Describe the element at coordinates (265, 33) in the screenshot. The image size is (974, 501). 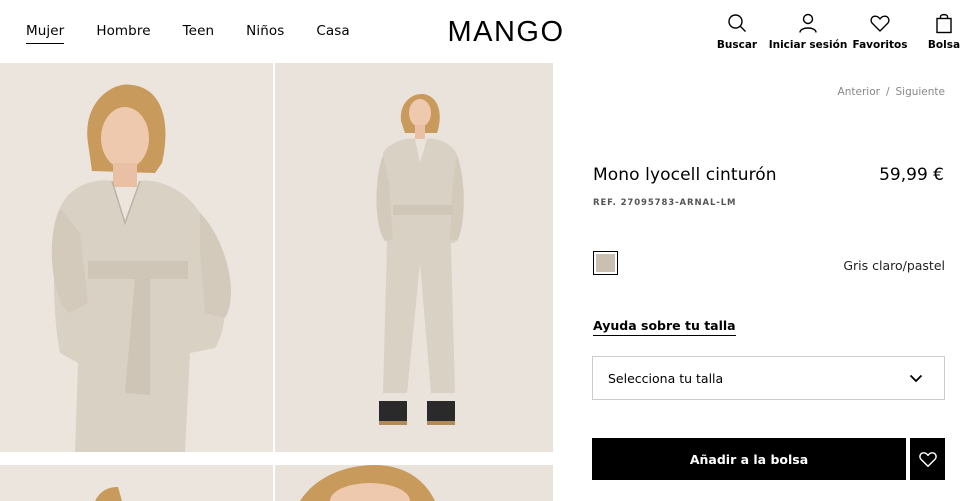
I see `nav-item-ninos: Niños` at that location.